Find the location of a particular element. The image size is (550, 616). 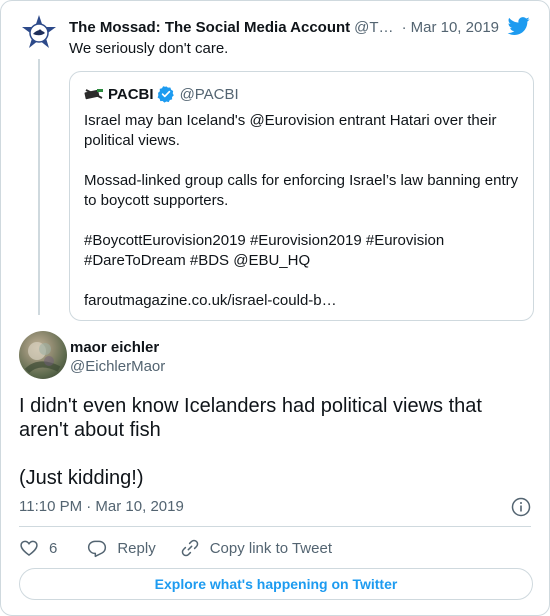

quoted-author-name: PACBI is located at coordinates (131, 94).